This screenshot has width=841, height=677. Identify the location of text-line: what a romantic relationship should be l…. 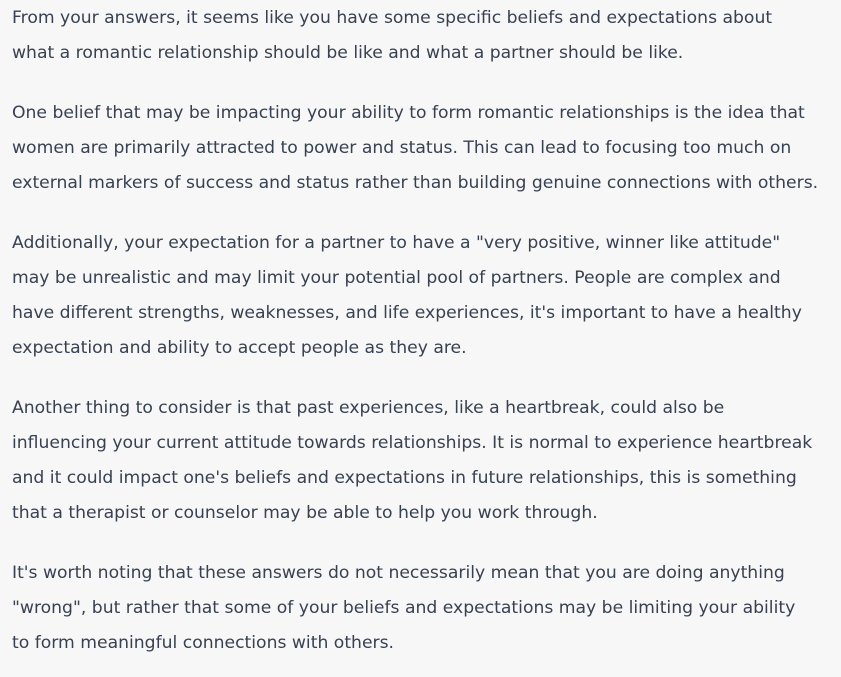
(348, 53).